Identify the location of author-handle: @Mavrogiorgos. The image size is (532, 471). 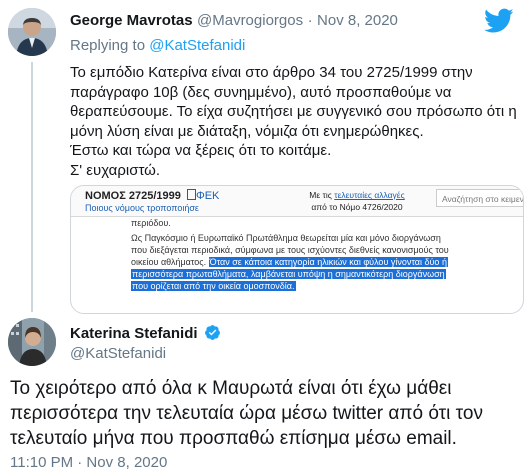
(250, 20).